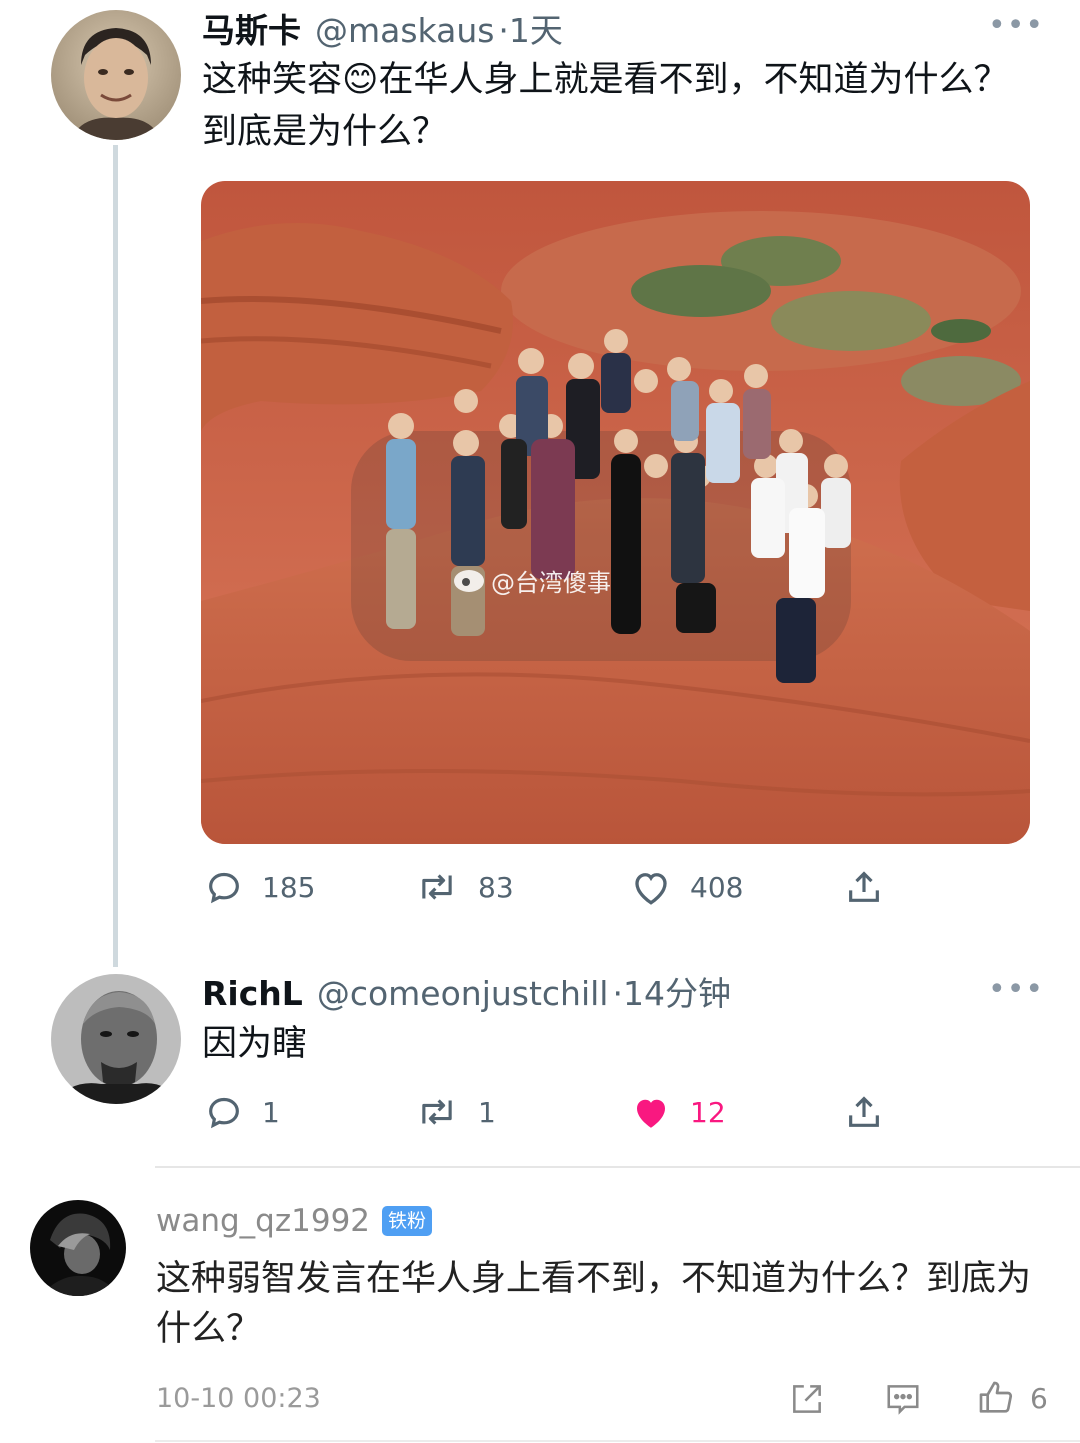 Image resolution: width=1080 pixels, height=1443 pixels. What do you see at coordinates (252, 993) in the screenshot?
I see `reply-display-name: RichL` at bounding box center [252, 993].